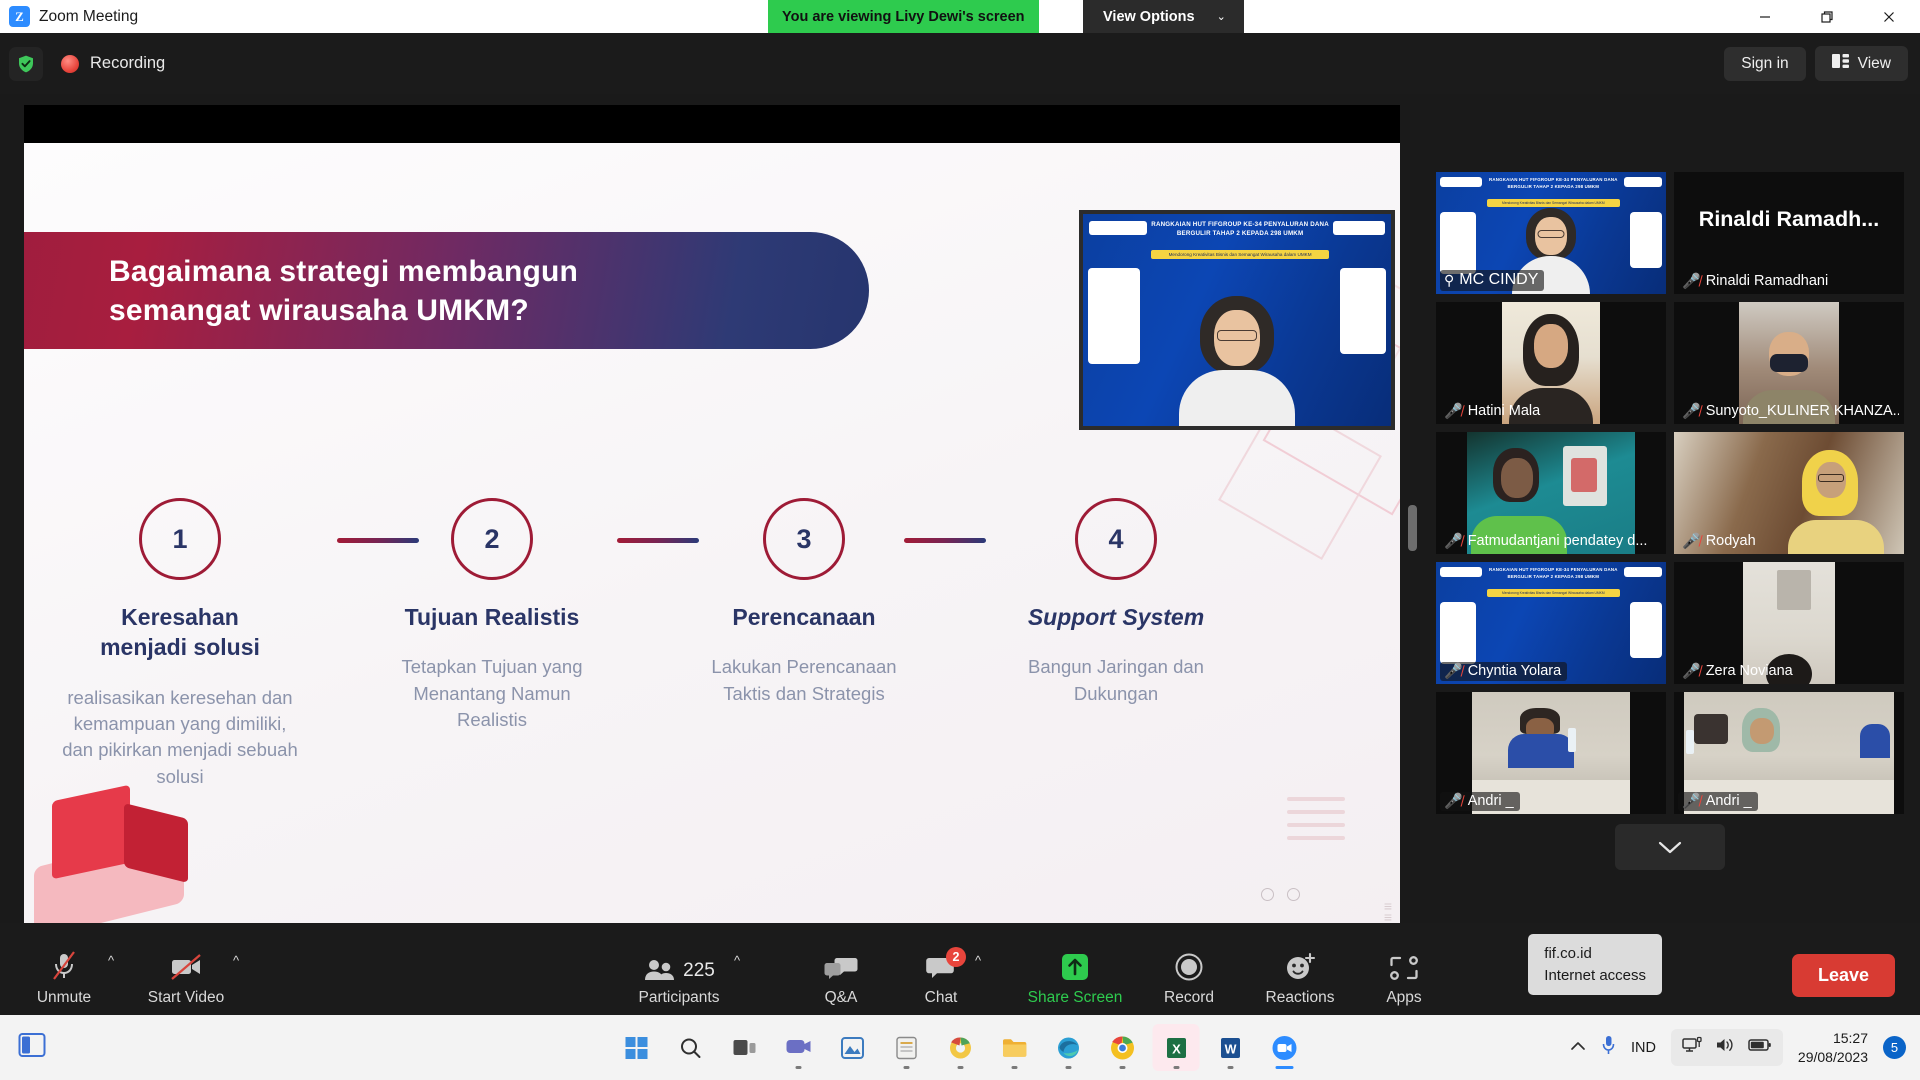 This screenshot has width=1920, height=1080. What do you see at coordinates (1765, 63) in the screenshot?
I see `sign-in-button: Sign in` at bounding box center [1765, 63].